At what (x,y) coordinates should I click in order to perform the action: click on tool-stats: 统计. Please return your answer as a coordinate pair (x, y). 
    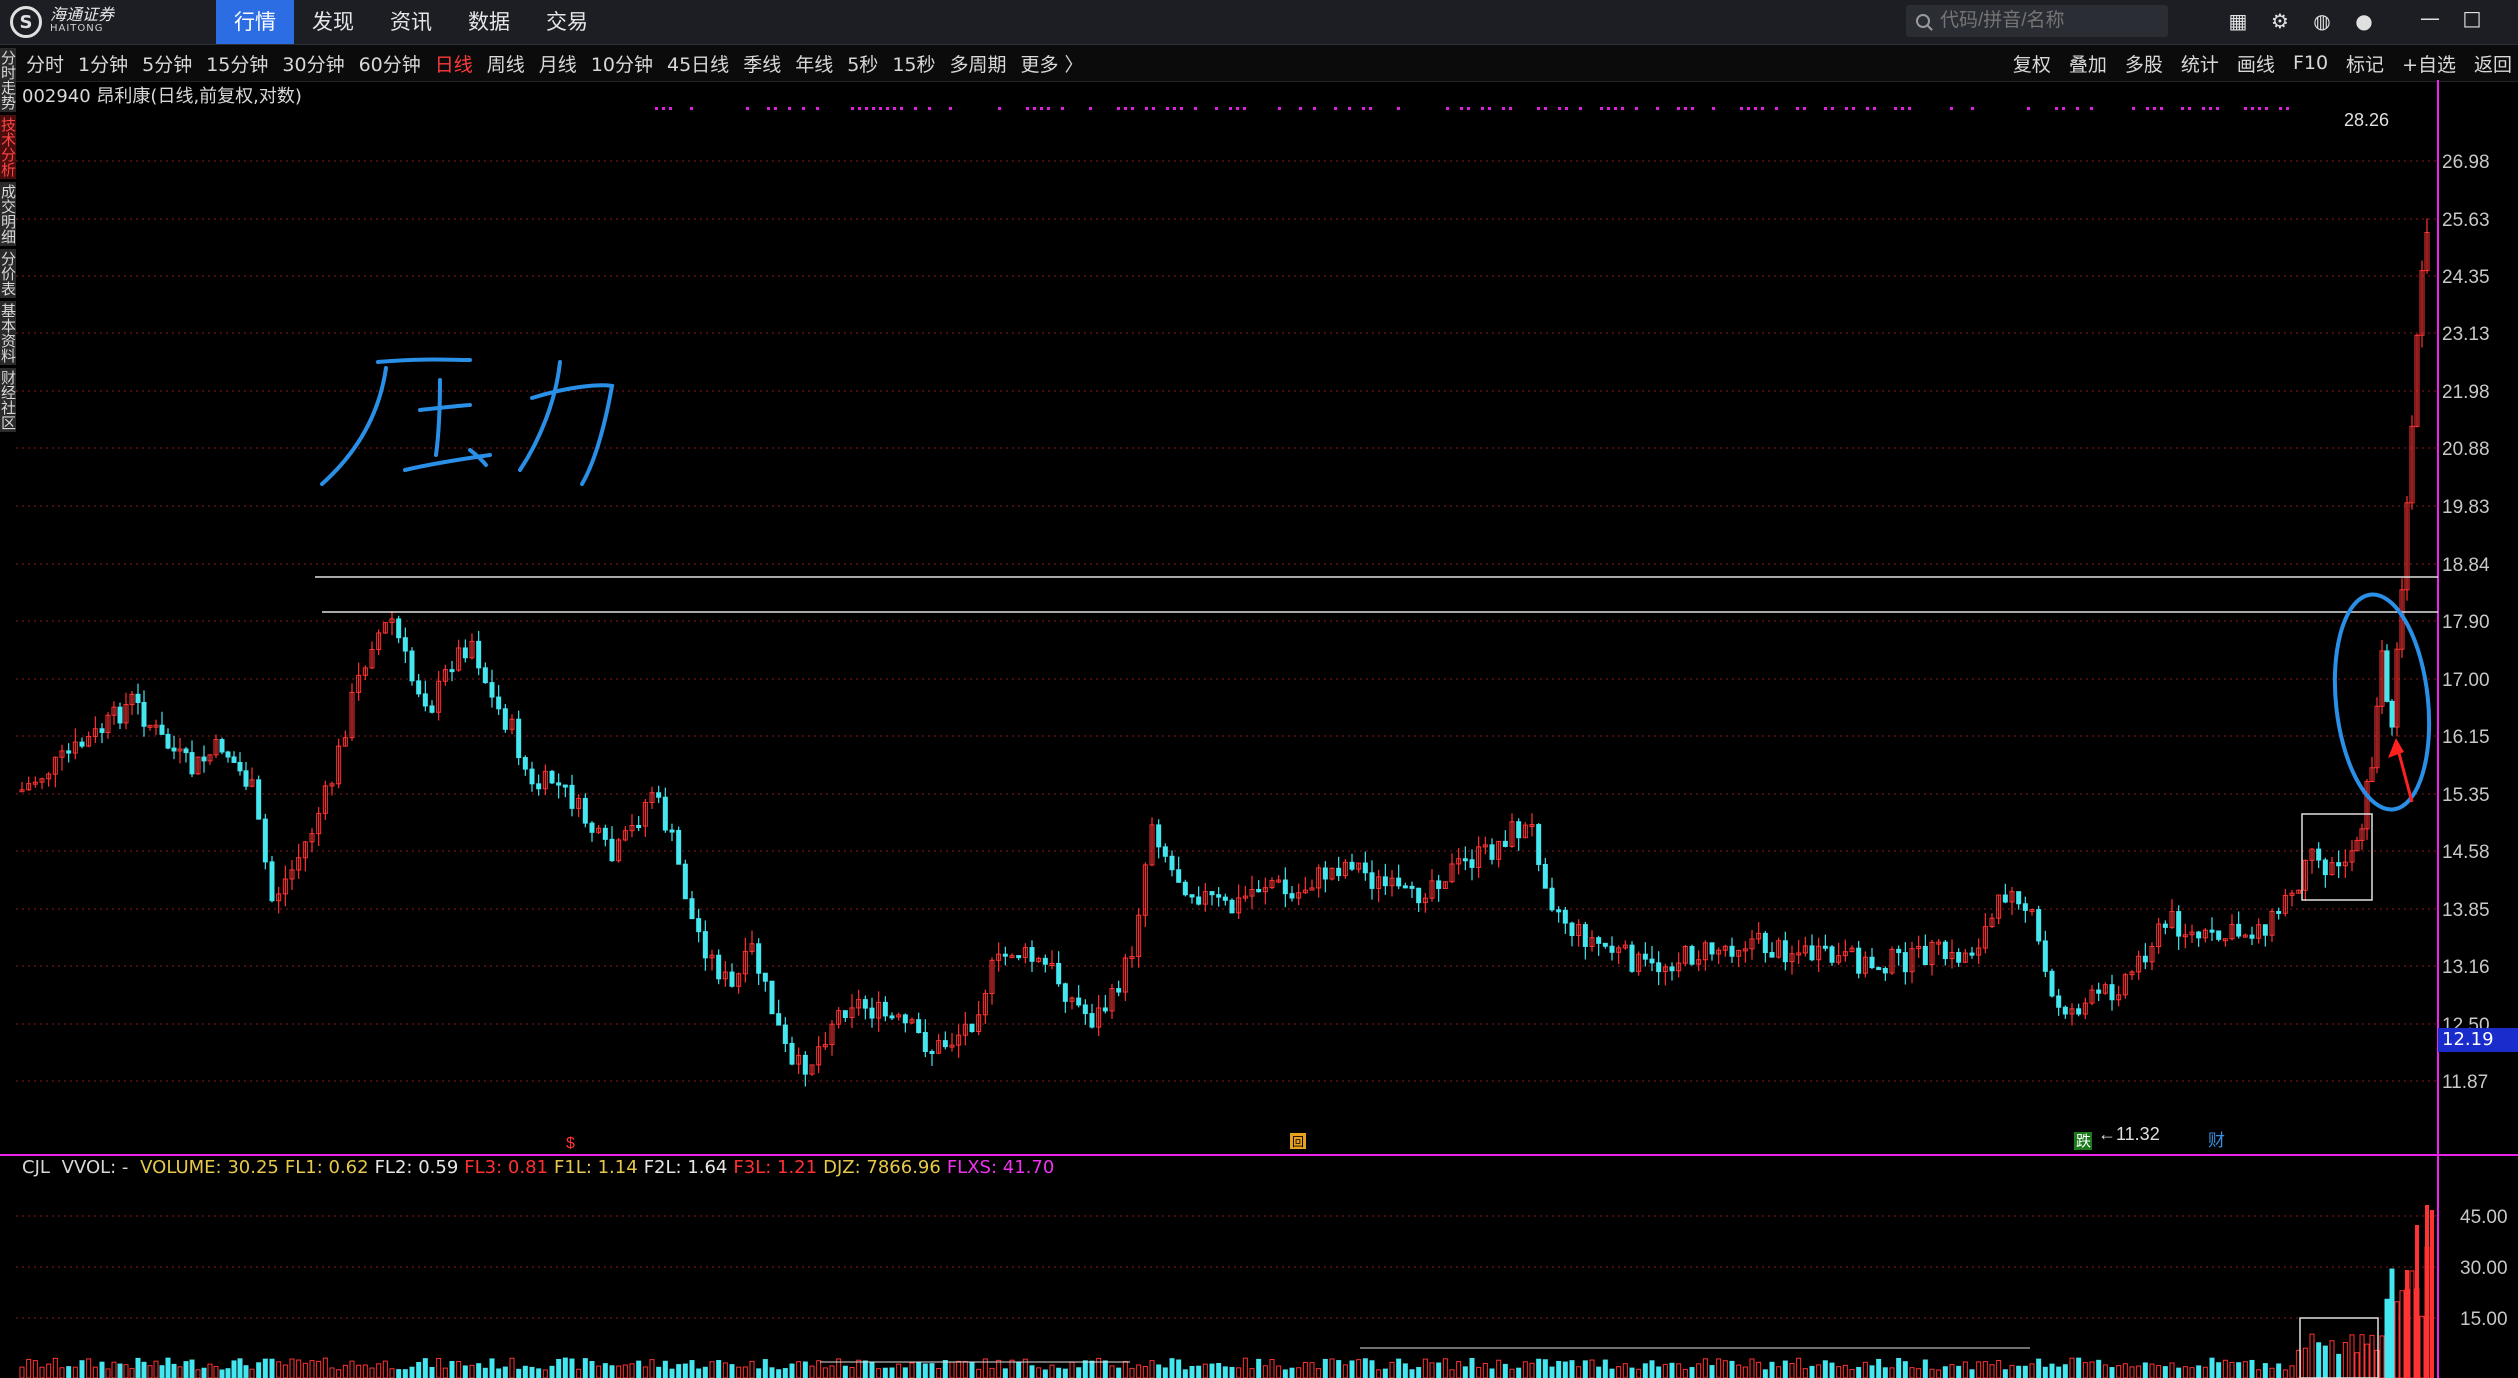
    Looking at the image, I should click on (2200, 63).